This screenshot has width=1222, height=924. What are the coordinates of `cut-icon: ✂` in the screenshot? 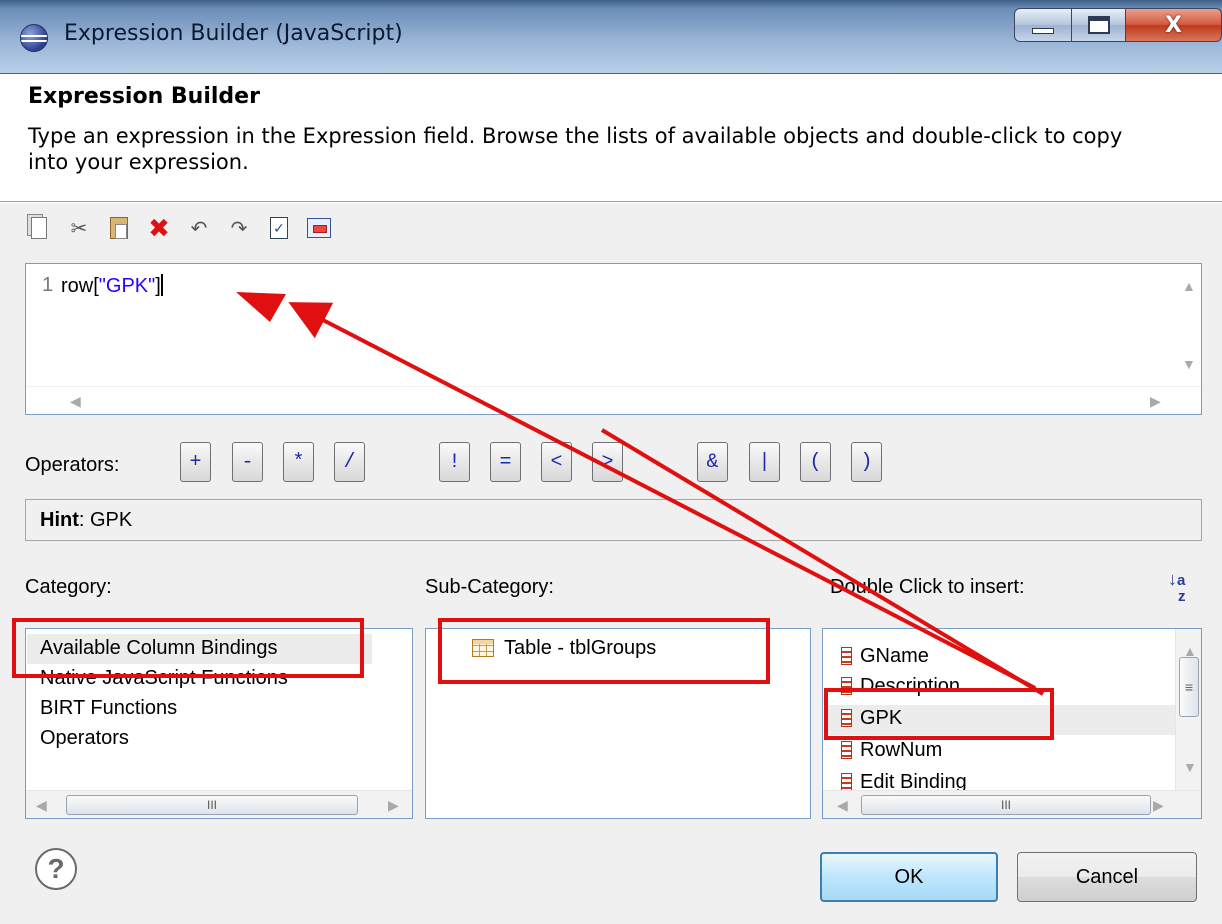 It's located at (79, 228).